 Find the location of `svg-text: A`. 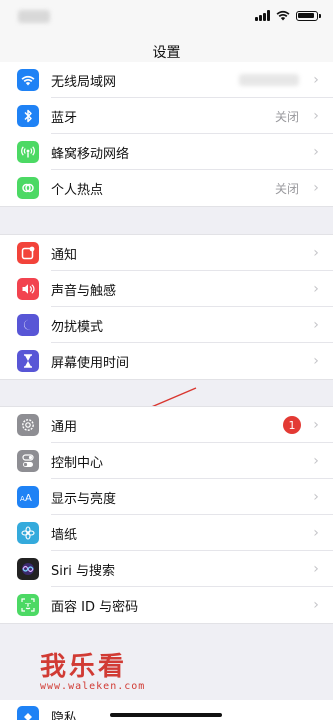

svg-text: A is located at coordinates (28, 497).